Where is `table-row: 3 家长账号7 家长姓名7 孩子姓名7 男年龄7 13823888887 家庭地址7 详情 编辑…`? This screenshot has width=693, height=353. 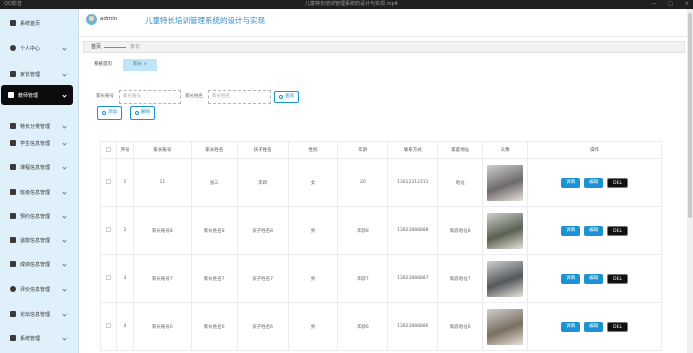 table-row: 3 家长账号7 家长姓名7 孩子姓名7 男年龄7 13823888887 家庭地址7 详情 编辑… is located at coordinates (381, 278).